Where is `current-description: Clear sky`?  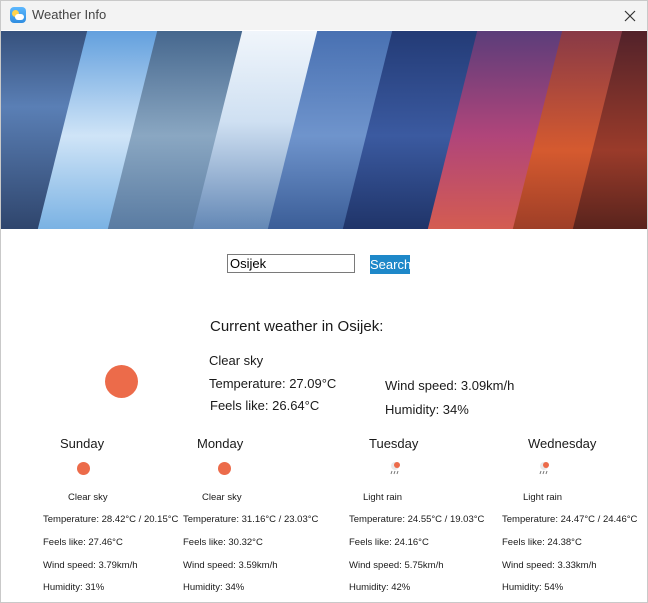 current-description: Clear sky is located at coordinates (236, 360).